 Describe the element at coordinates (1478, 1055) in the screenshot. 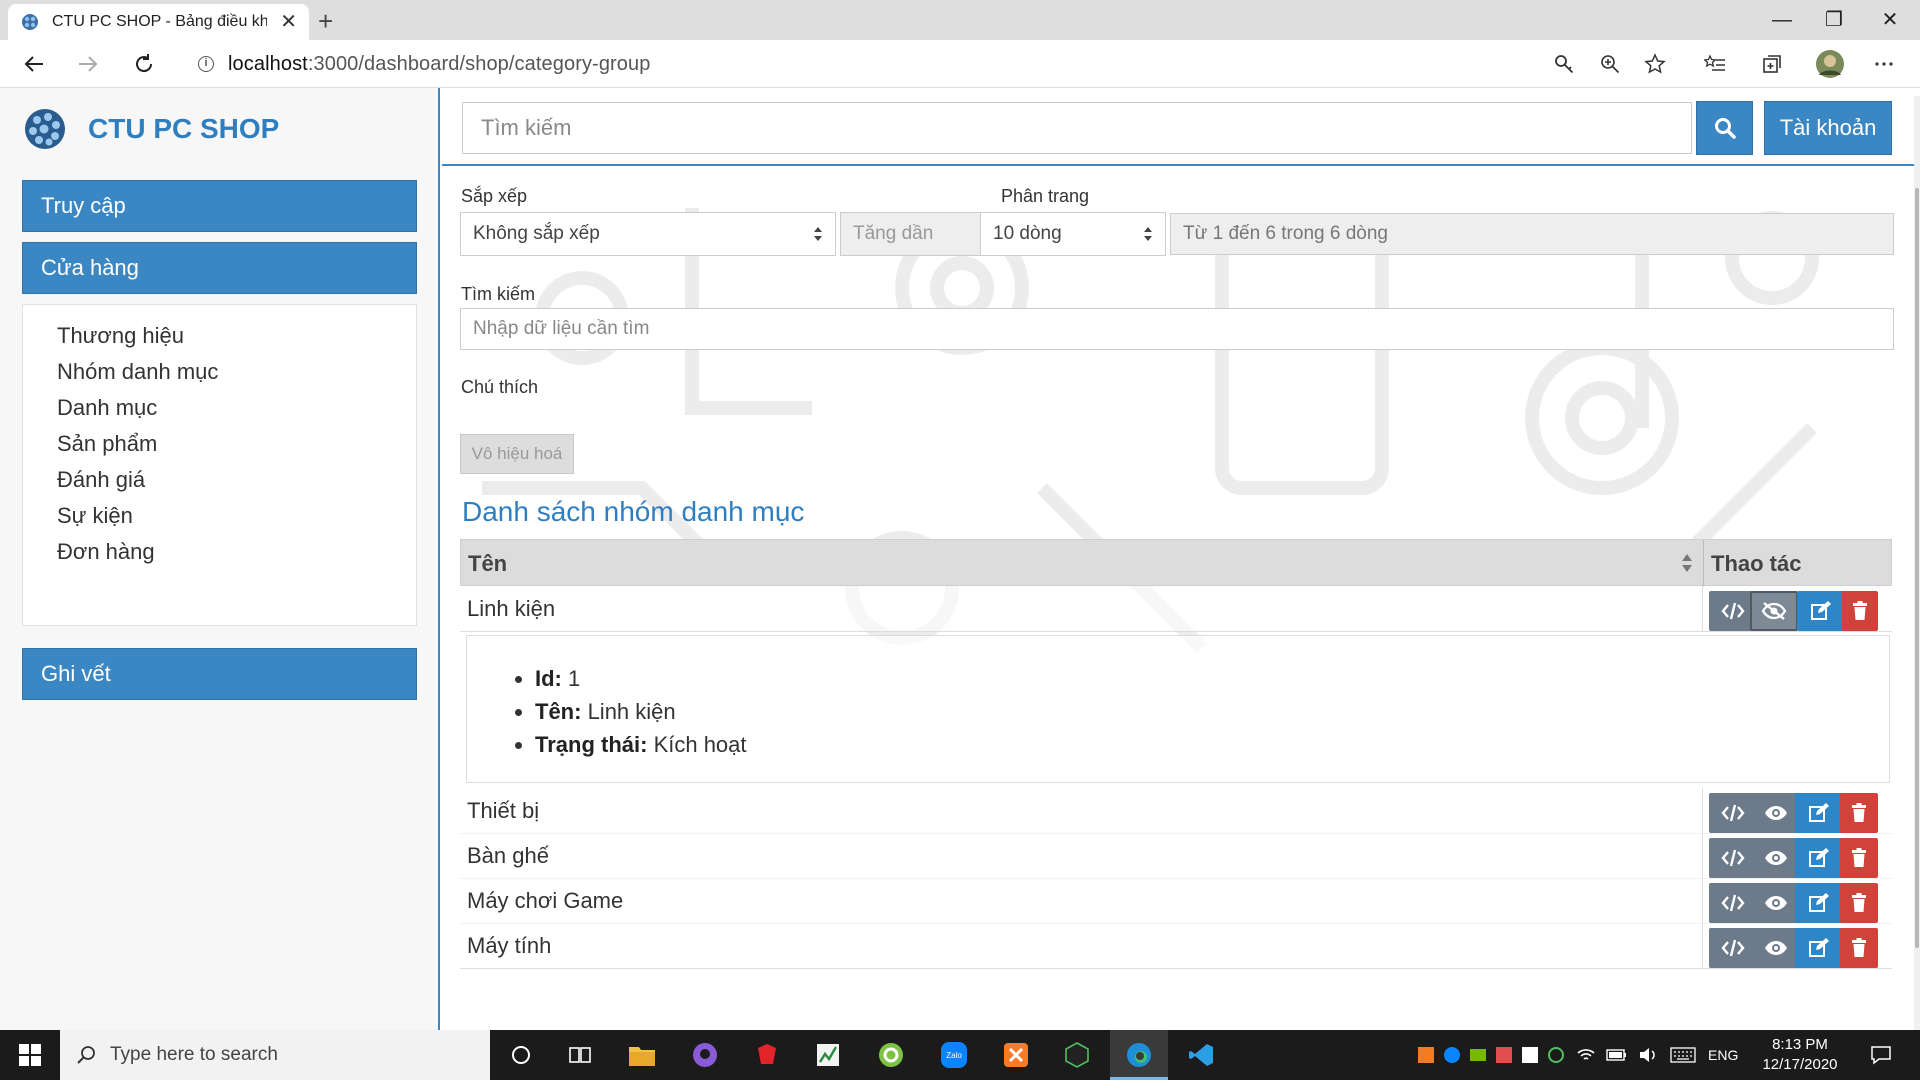

I see `nvidia-tray-icon` at that location.